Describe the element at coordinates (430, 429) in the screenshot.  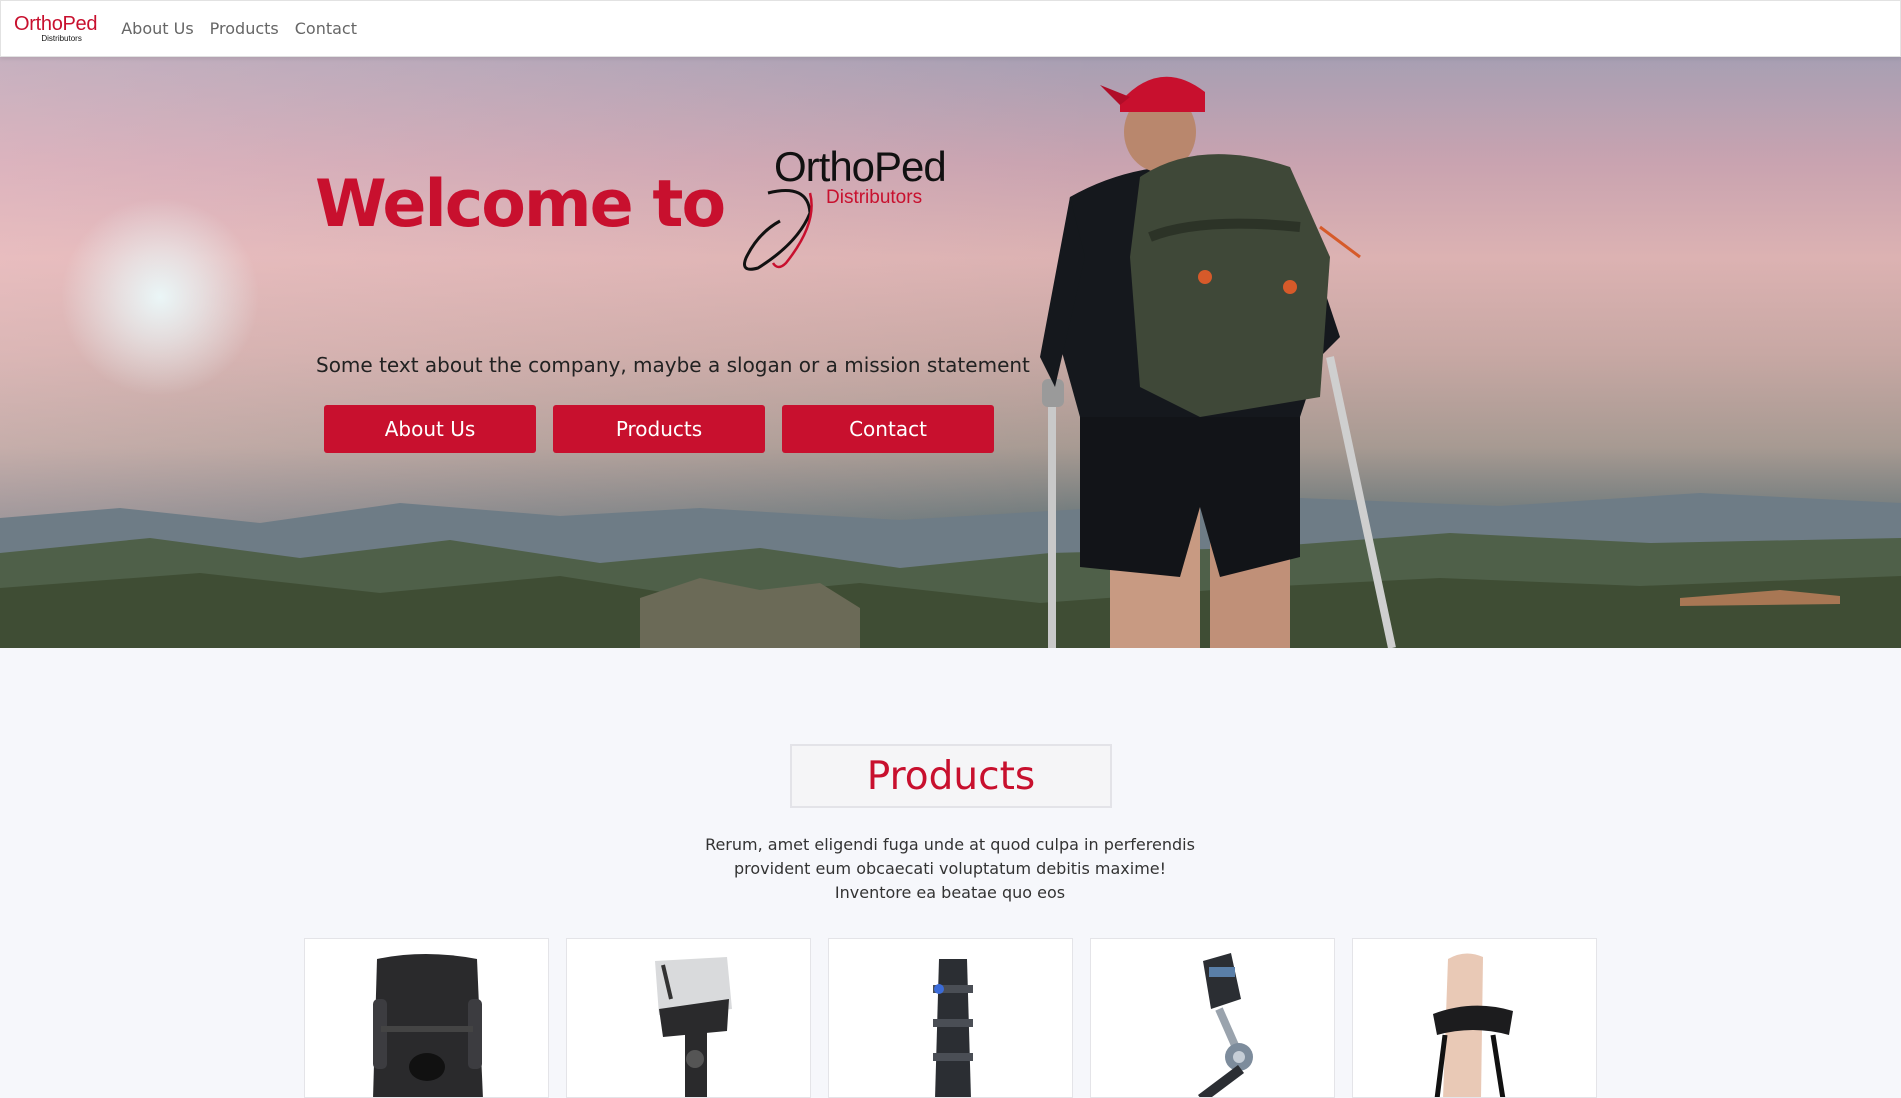
I see `about-us-button: About Us` at that location.